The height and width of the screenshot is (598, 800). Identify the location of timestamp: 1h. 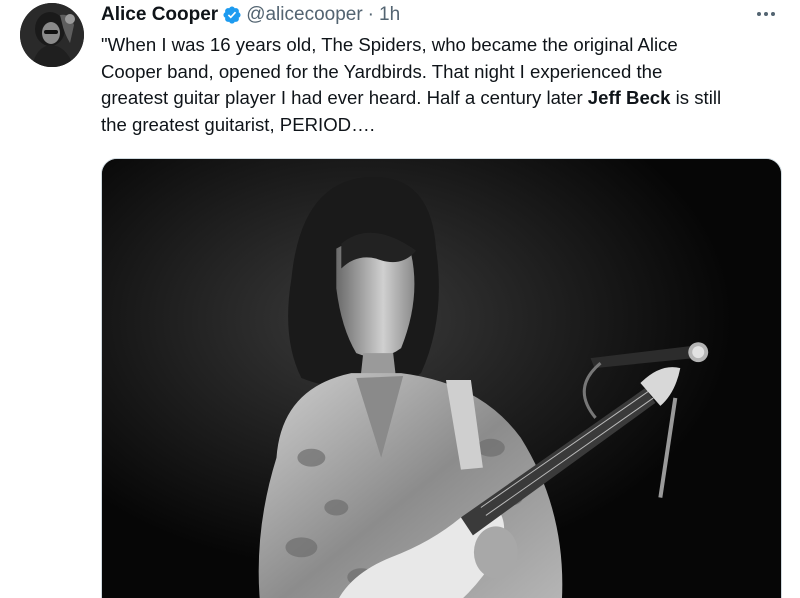
(389, 15).